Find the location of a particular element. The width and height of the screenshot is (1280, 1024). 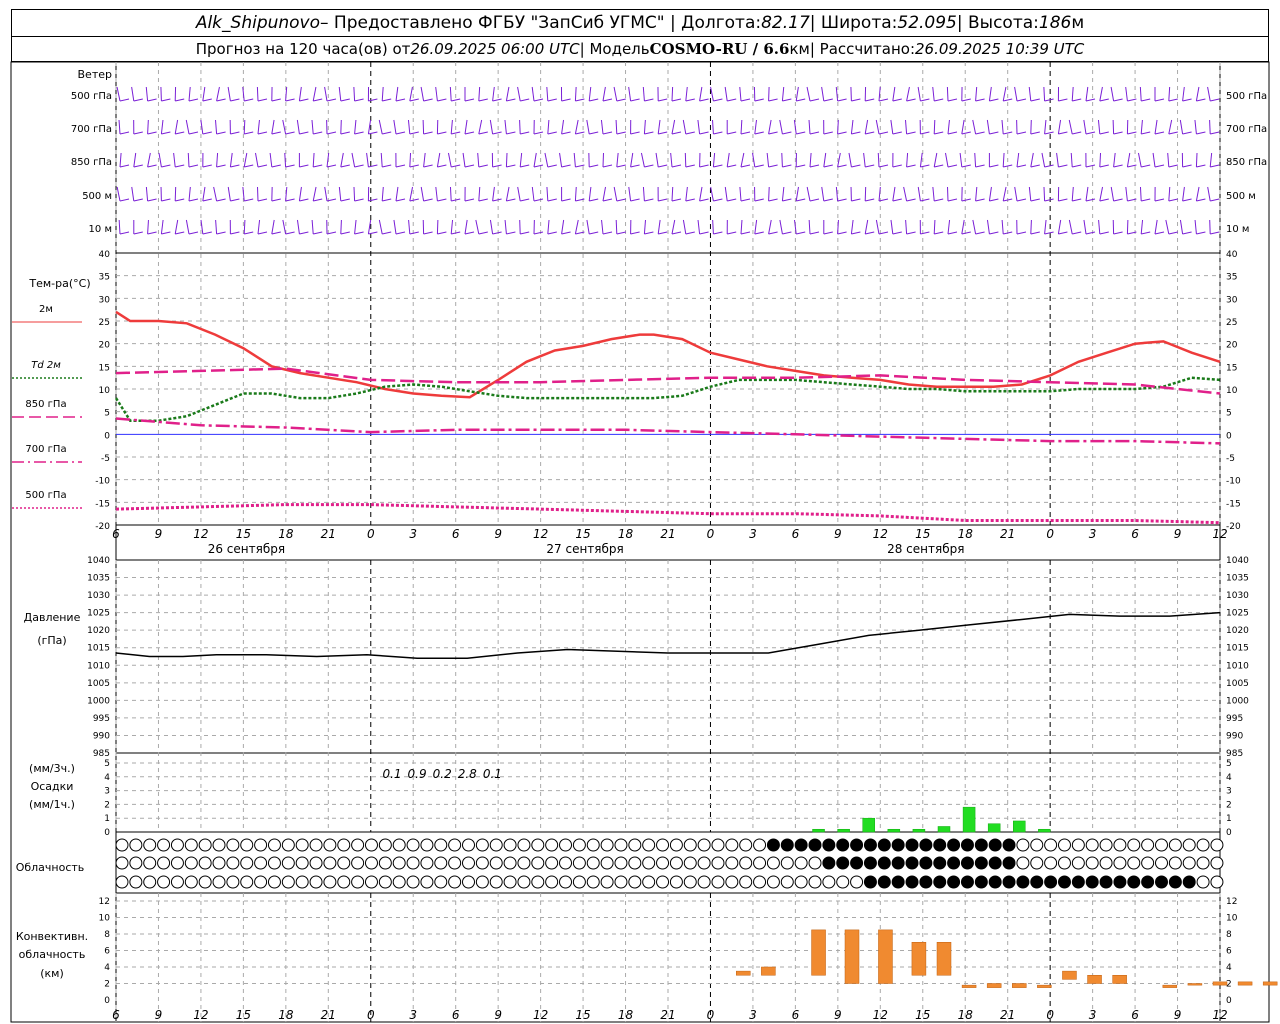

pressure-tick-right: 1025 is located at coordinates (1237, 614).